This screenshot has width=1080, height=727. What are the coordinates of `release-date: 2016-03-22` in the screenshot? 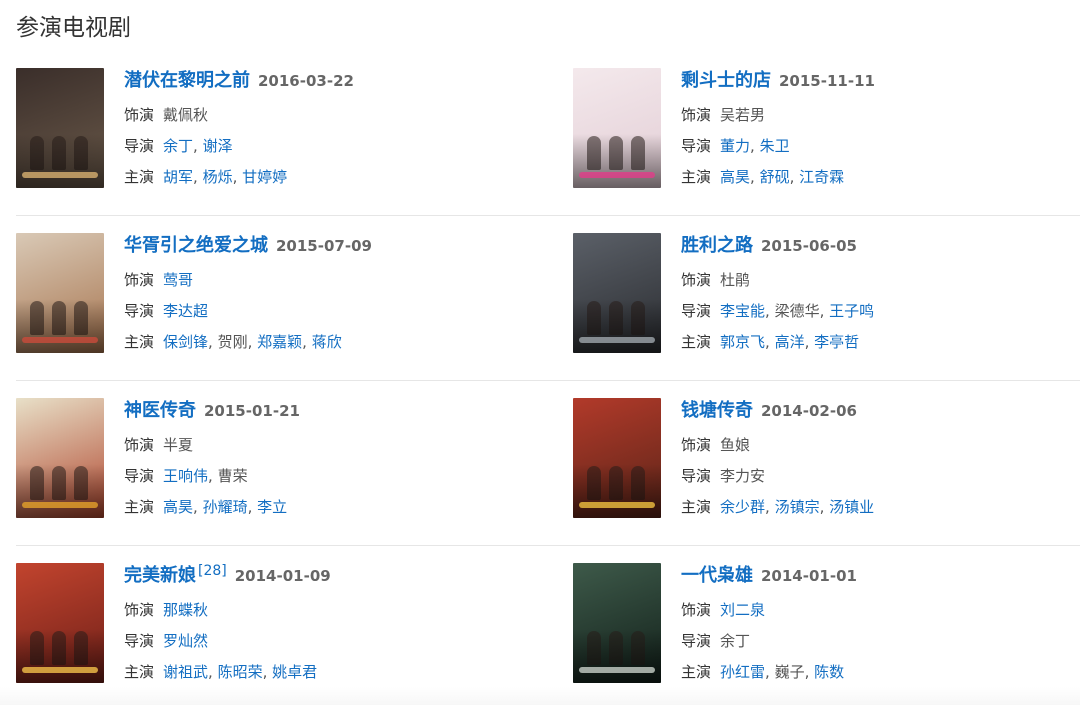 It's located at (306, 81).